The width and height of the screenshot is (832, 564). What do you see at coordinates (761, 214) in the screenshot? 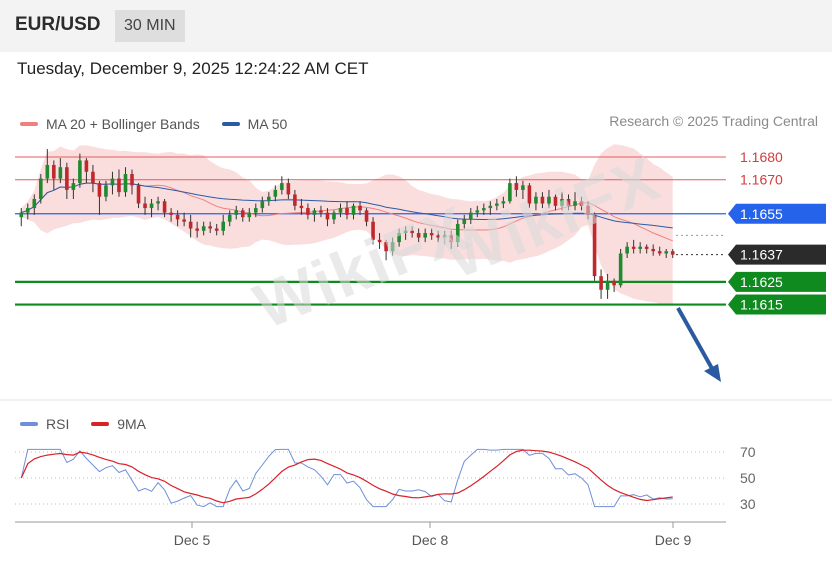
I see `pivot-price-label: 1.1655` at bounding box center [761, 214].